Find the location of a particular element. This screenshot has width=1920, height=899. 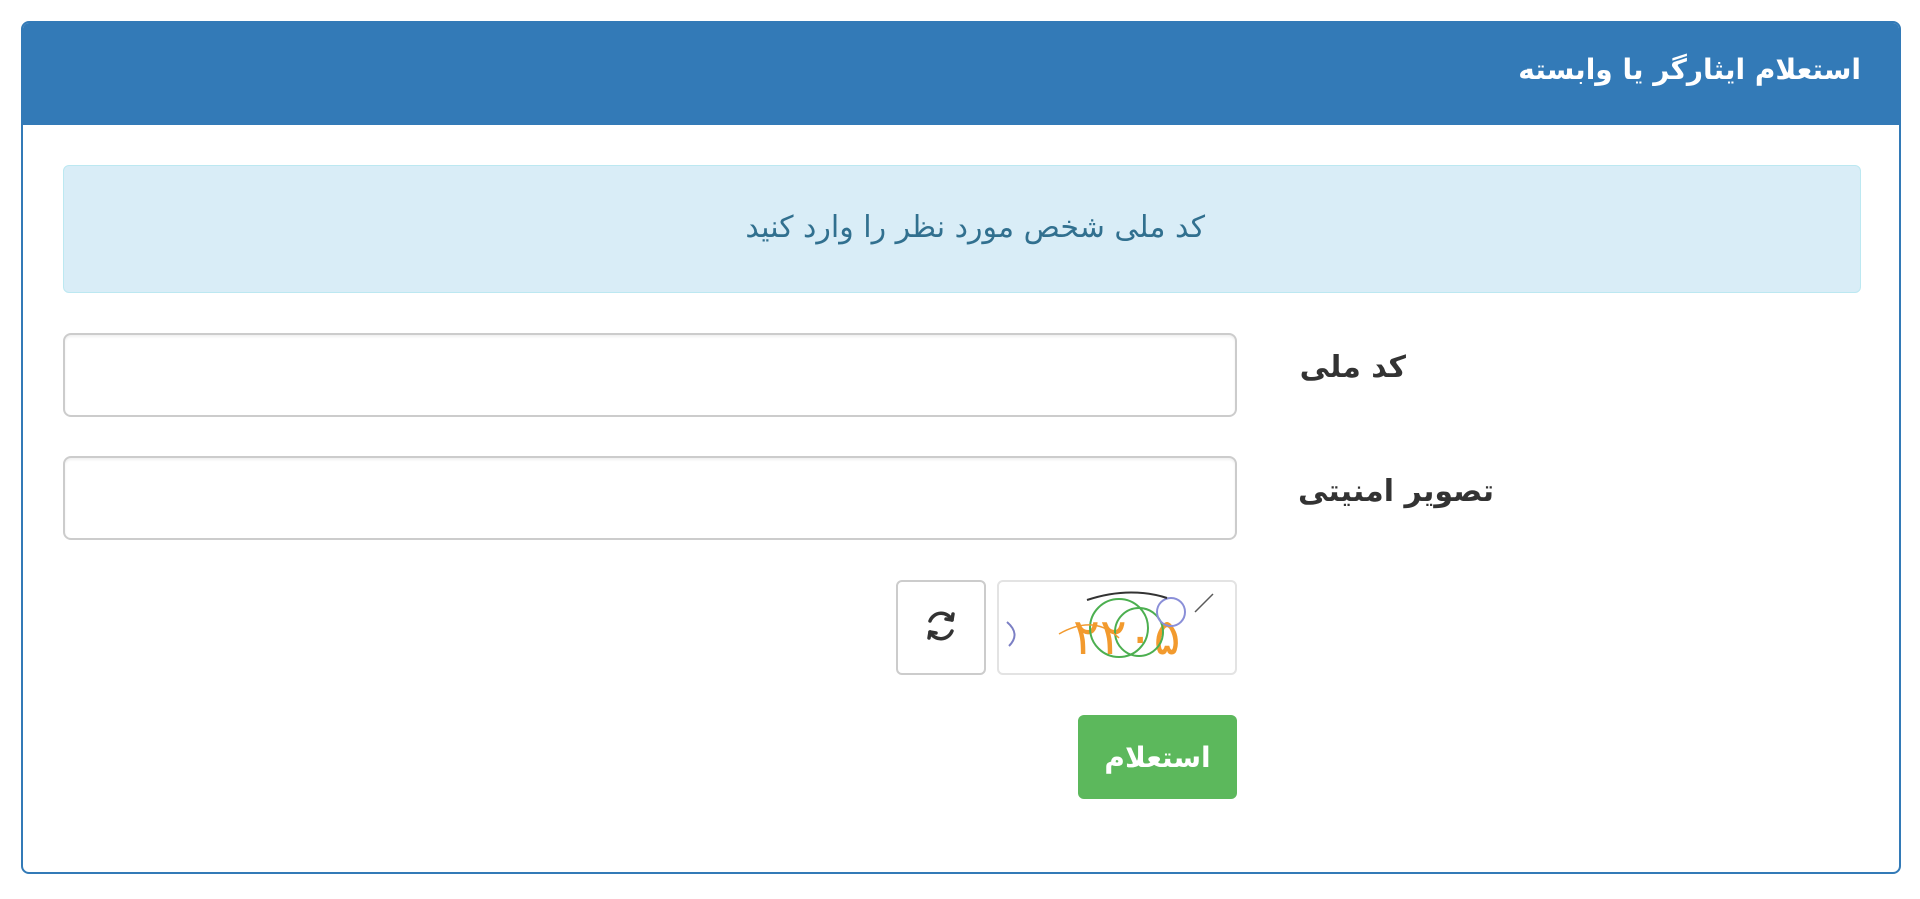

captcha-input is located at coordinates (650, 498).